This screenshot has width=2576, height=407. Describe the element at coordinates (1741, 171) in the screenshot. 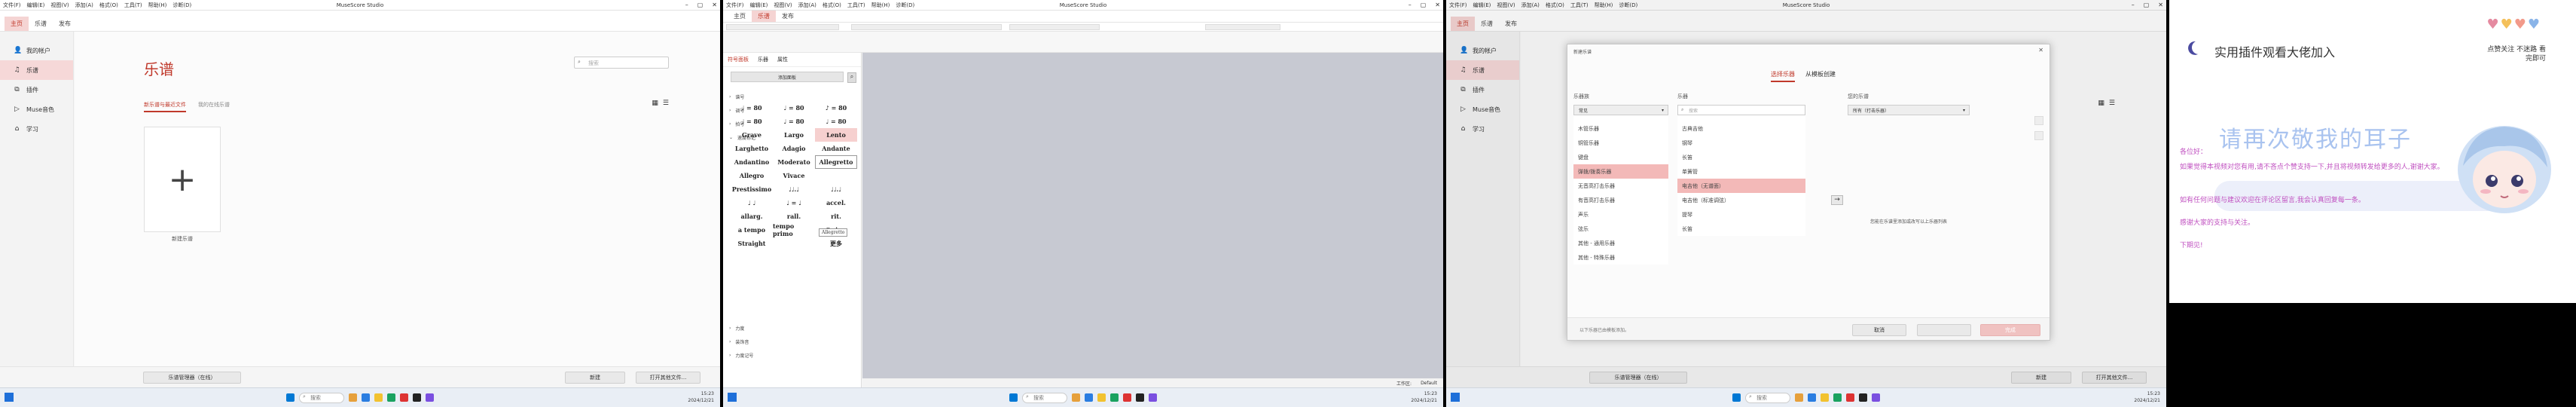

I see `instrument-item: 单簧管` at that location.